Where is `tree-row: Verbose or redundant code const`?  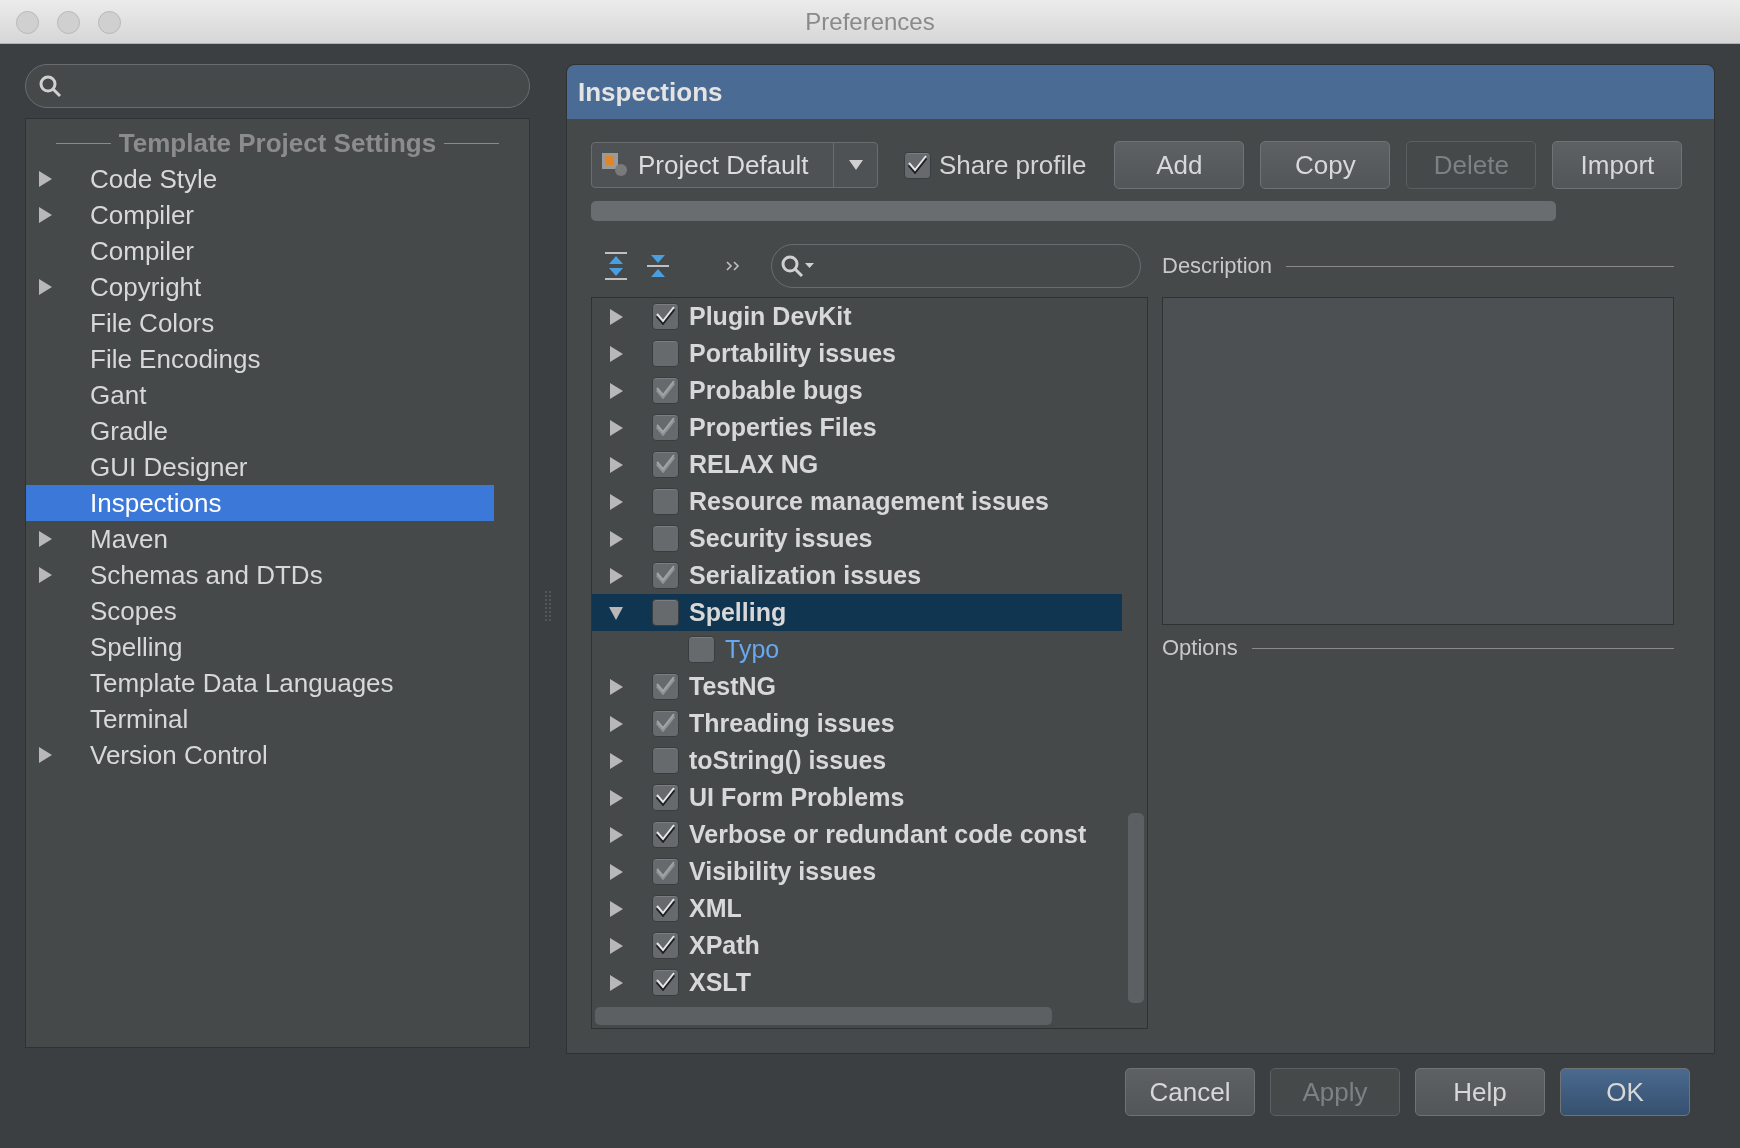 tree-row: Verbose or redundant code const is located at coordinates (857, 834).